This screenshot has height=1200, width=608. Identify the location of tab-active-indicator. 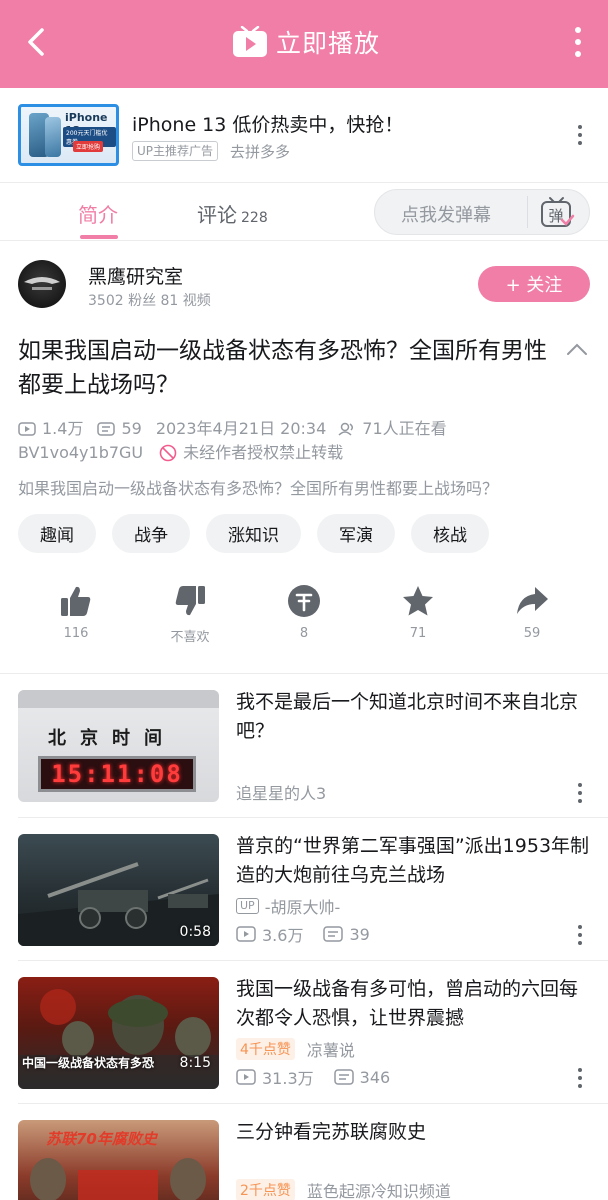
(99, 237).